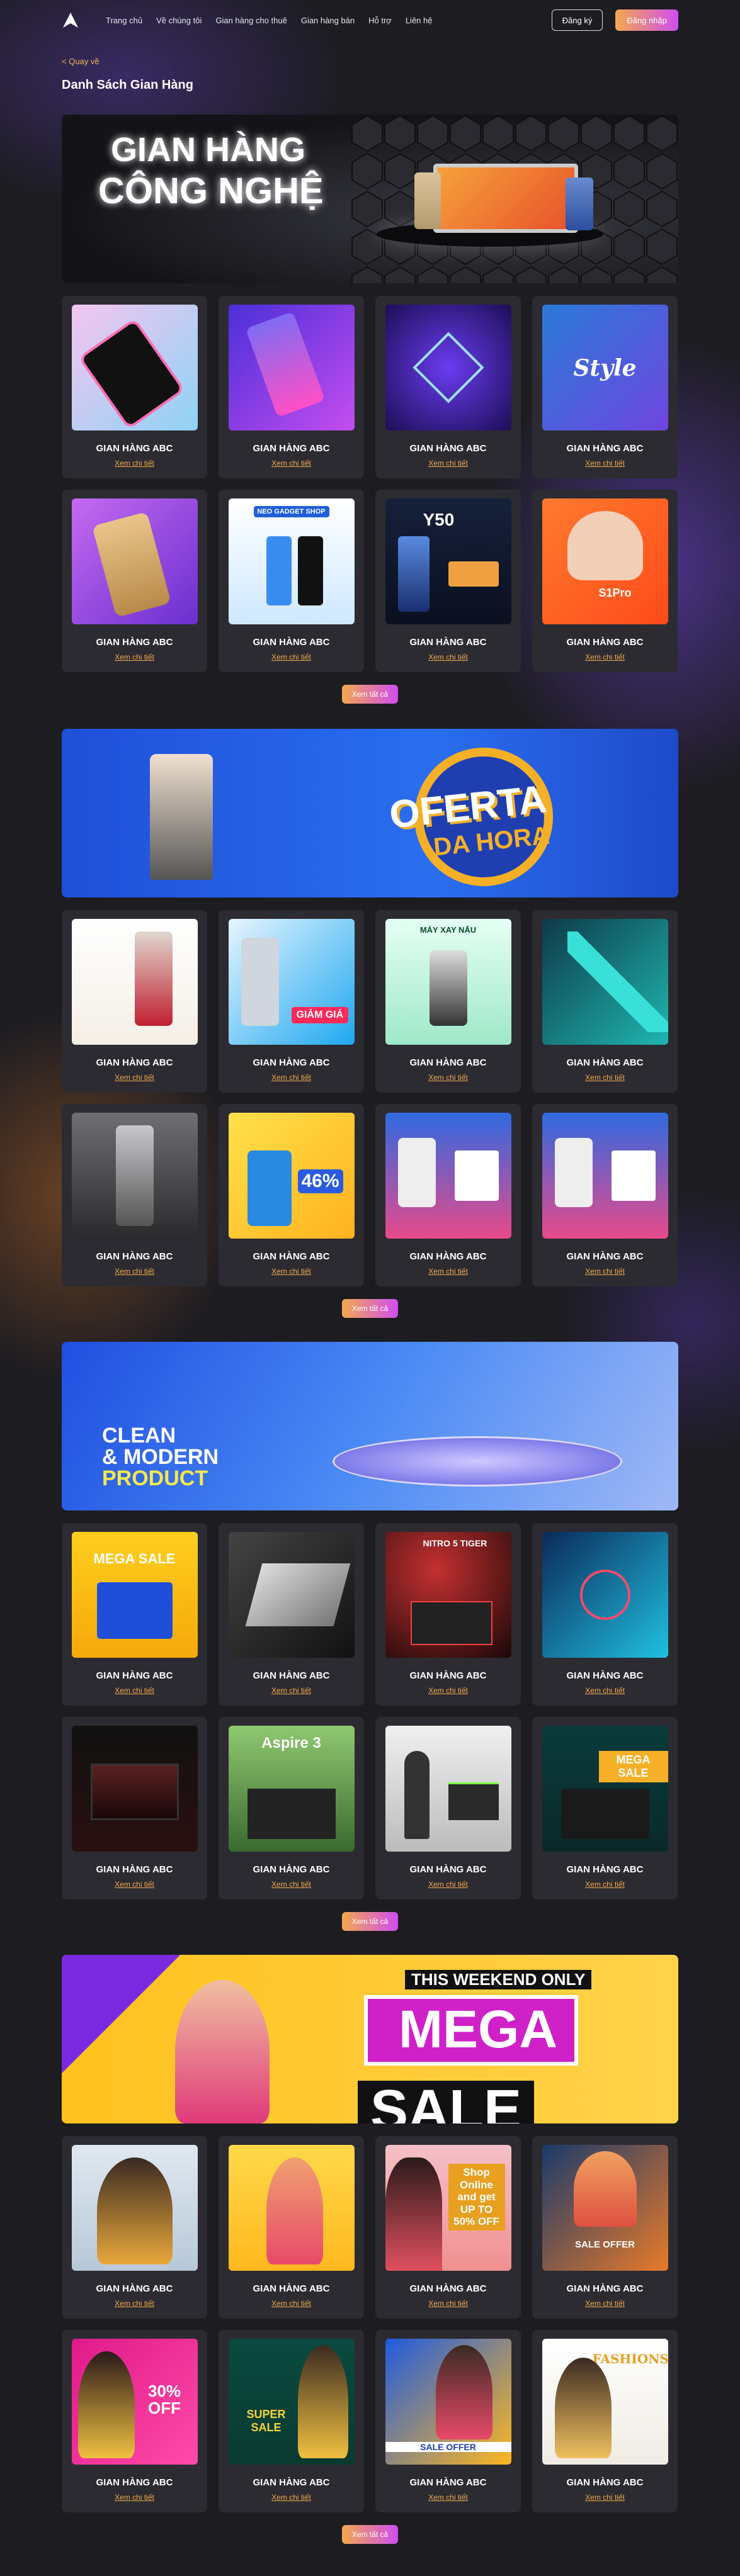  I want to click on shop-thumbnail: SALE OFFER, so click(605, 2208).